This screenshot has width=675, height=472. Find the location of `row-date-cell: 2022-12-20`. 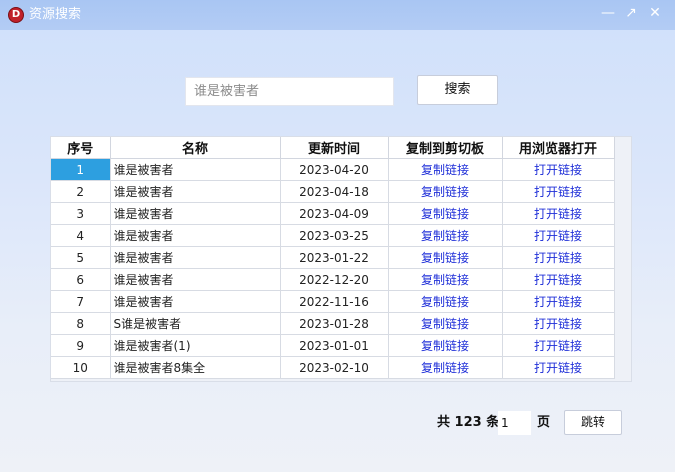

row-date-cell: 2022-12-20 is located at coordinates (334, 279).